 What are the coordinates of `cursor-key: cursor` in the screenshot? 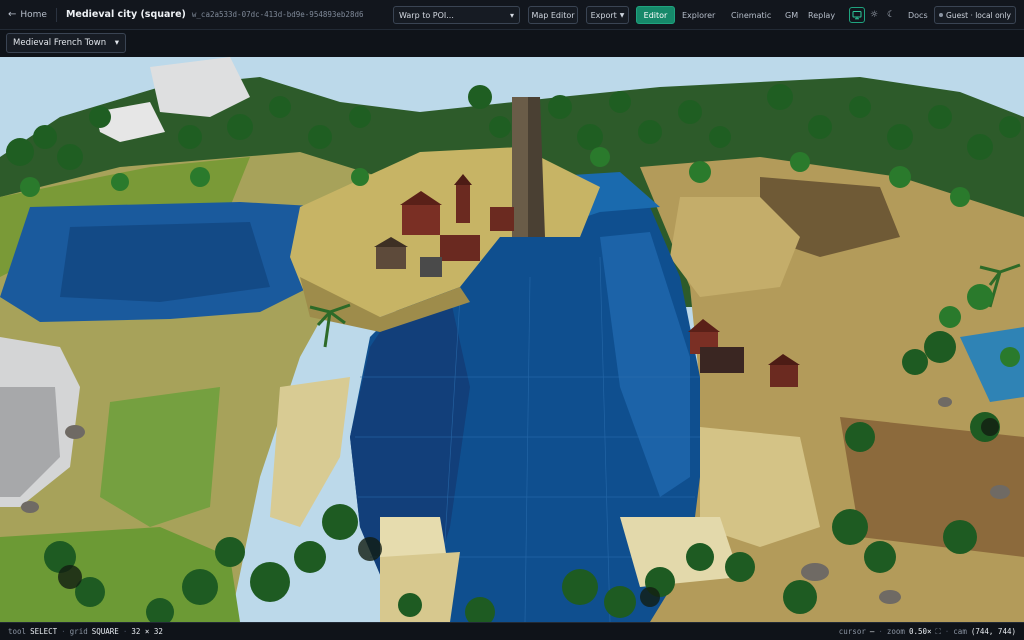 It's located at (852, 631).